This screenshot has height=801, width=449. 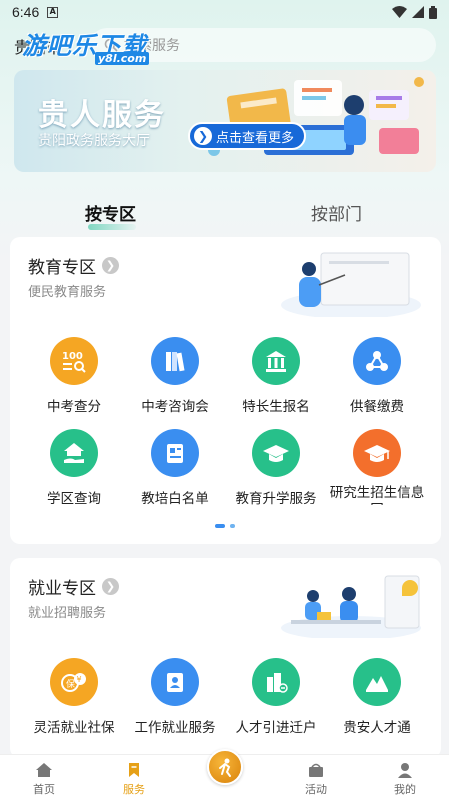 What do you see at coordinates (74, 499) in the screenshot?
I see `grid-item-label: 学区查询` at bounding box center [74, 499].